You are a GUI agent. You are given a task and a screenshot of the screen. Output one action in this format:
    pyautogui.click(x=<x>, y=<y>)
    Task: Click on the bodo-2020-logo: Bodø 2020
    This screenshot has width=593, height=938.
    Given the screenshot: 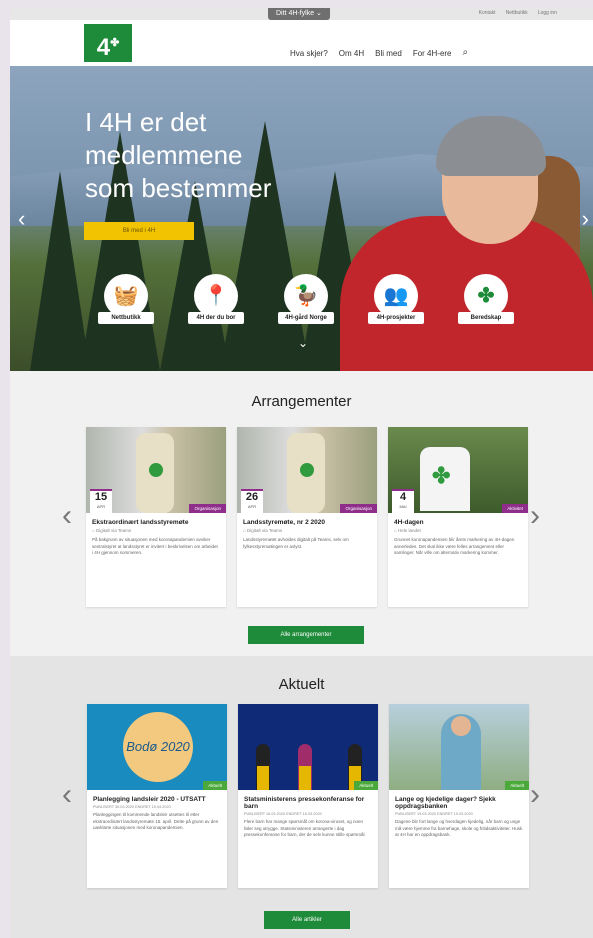 What is the action you would take?
    pyautogui.click(x=158, y=747)
    